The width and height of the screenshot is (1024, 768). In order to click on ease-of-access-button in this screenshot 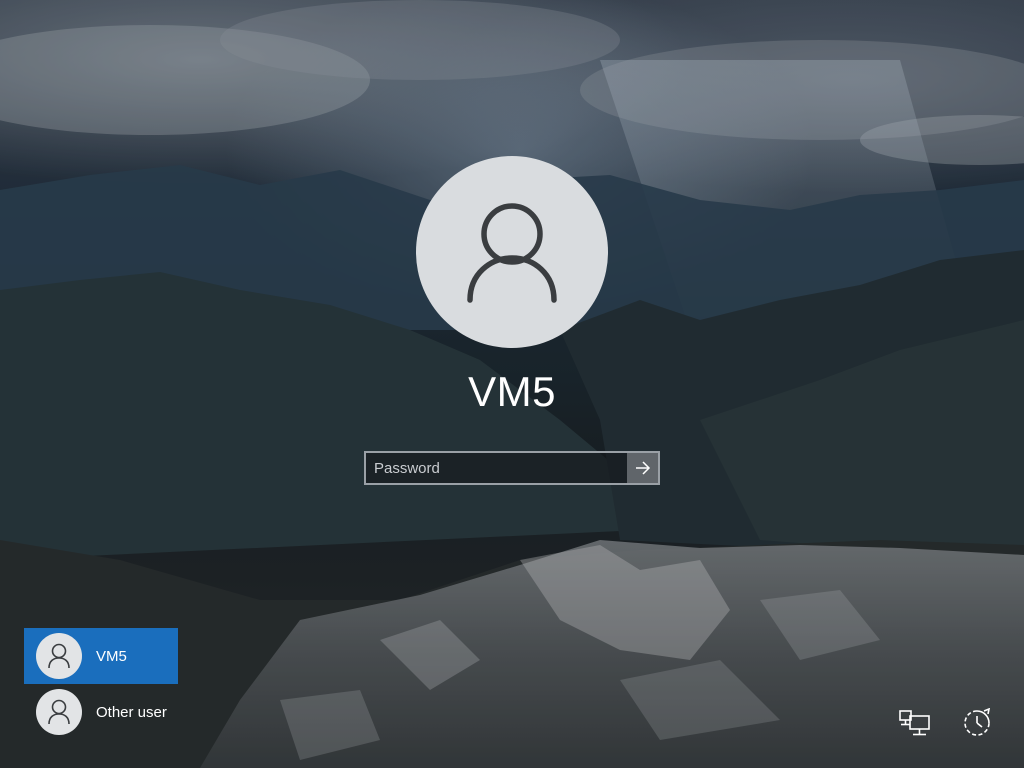, I will do `click(977, 723)`.